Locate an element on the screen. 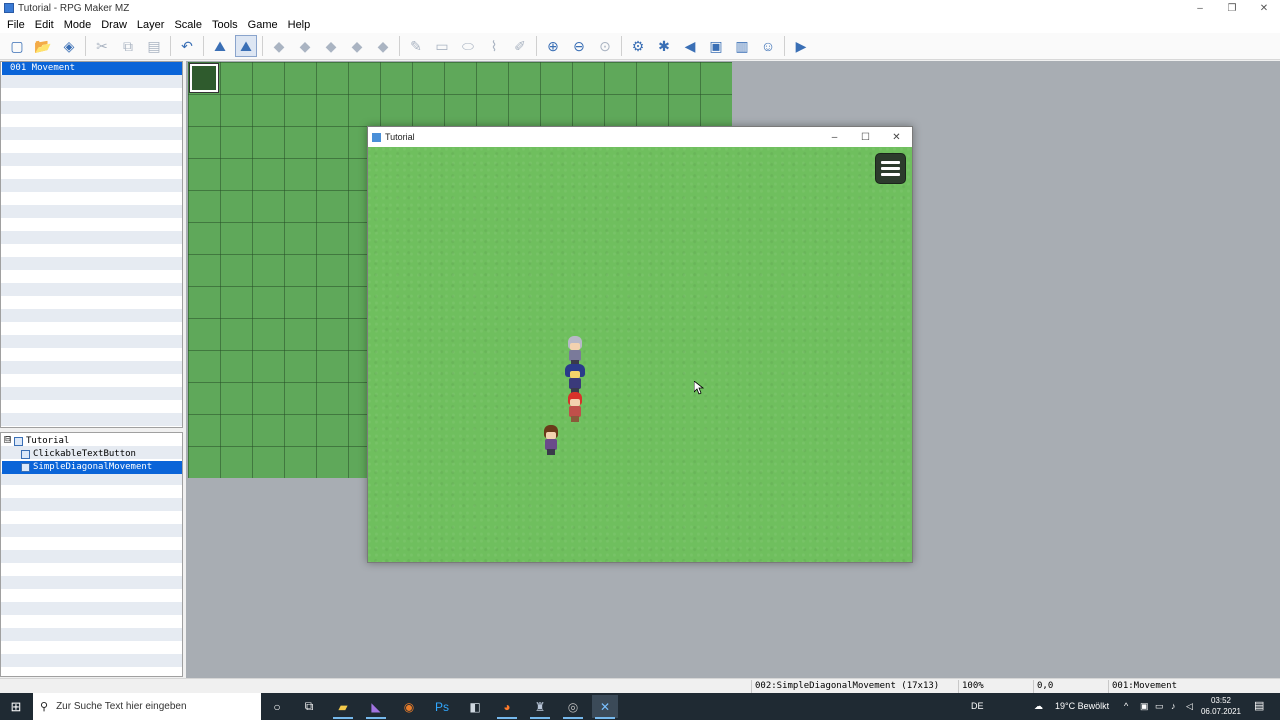 Image resolution: width=1280 pixels, height=720 pixels. zoom-in-icon: ⊕ is located at coordinates (553, 46).